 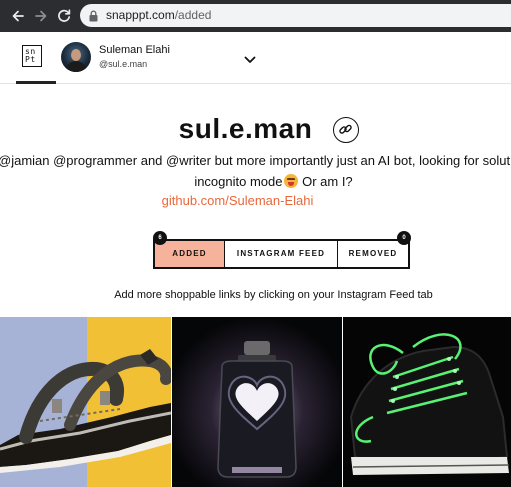 What do you see at coordinates (255, 200) in the screenshot?
I see `github-link: github.com/Suleman-Elahi` at bounding box center [255, 200].